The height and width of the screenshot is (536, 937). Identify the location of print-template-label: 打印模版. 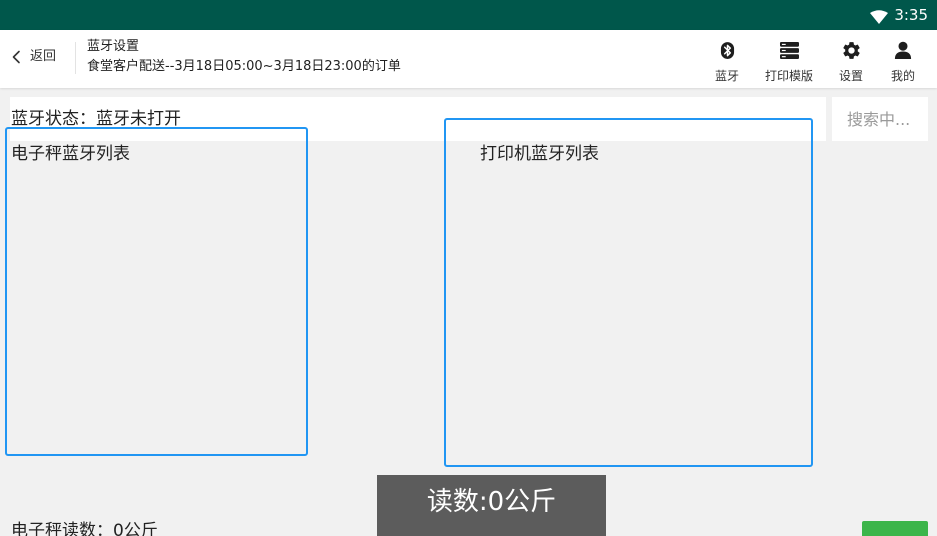
(788, 76).